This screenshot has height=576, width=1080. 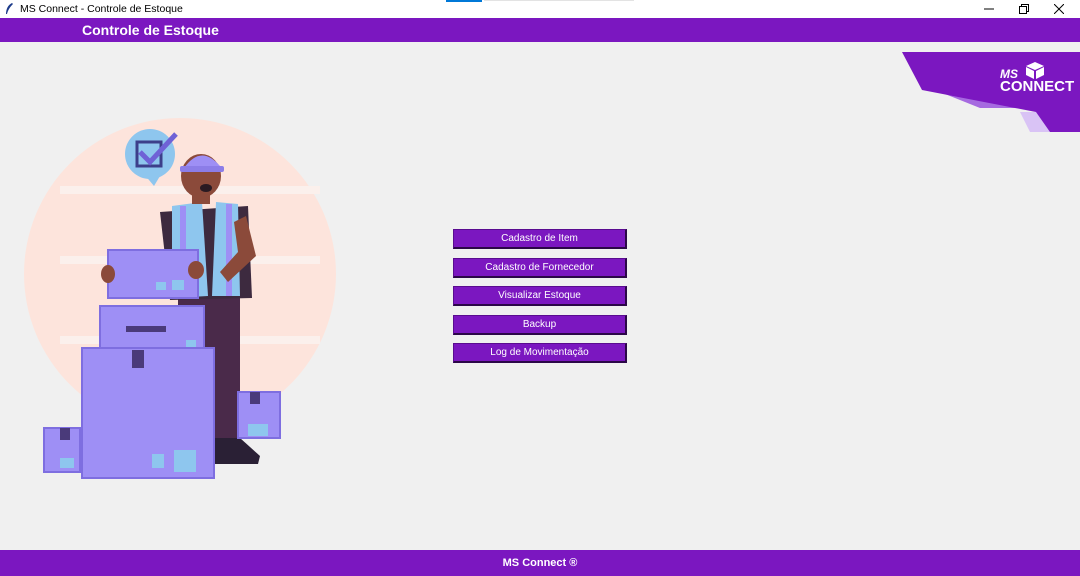 I want to click on worker-mouth, so click(x=206, y=188).